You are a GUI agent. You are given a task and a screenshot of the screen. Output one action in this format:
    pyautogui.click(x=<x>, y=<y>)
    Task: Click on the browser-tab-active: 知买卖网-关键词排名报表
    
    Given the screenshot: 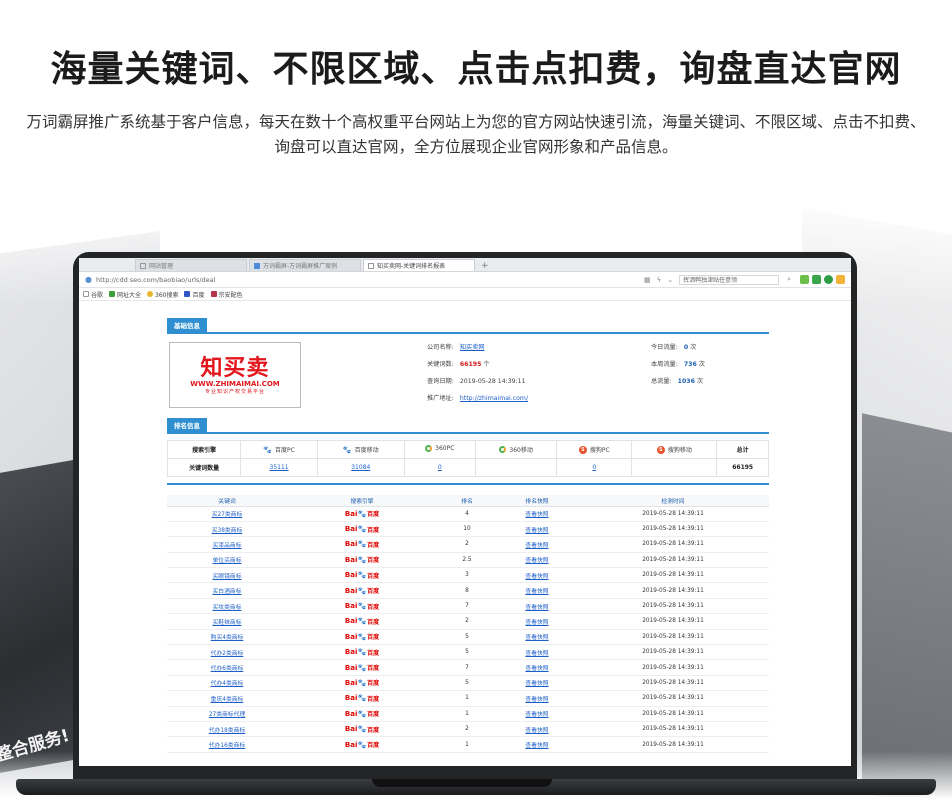 What is the action you would take?
    pyautogui.click(x=419, y=265)
    